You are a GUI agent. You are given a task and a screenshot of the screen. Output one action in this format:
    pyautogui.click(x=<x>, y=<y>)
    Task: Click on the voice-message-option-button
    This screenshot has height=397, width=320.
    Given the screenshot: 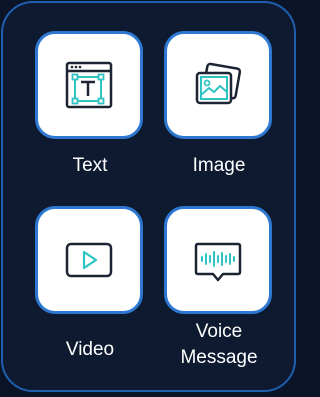 What is the action you would take?
    pyautogui.click(x=218, y=260)
    